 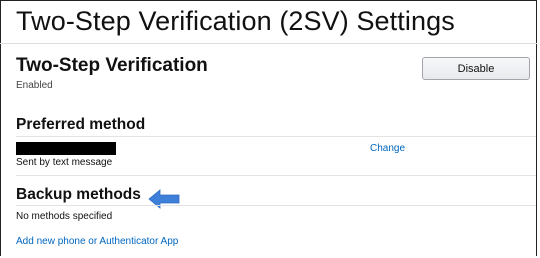 I want to click on preferred-method-heading: Preferred method, so click(x=81, y=124).